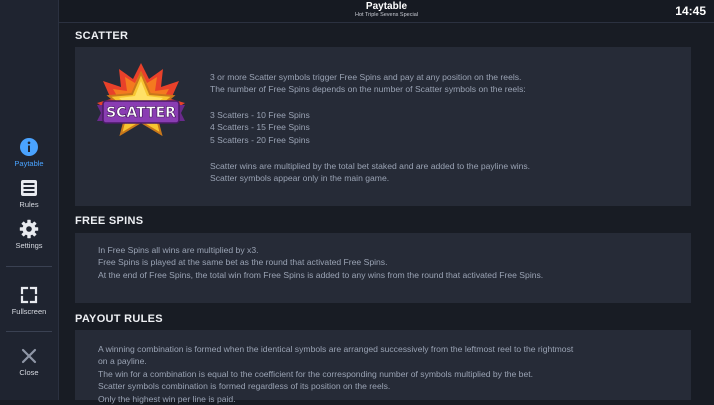 The image size is (714, 405). Describe the element at coordinates (29, 372) in the screenshot. I see `sidebar-item-label: Close` at that location.